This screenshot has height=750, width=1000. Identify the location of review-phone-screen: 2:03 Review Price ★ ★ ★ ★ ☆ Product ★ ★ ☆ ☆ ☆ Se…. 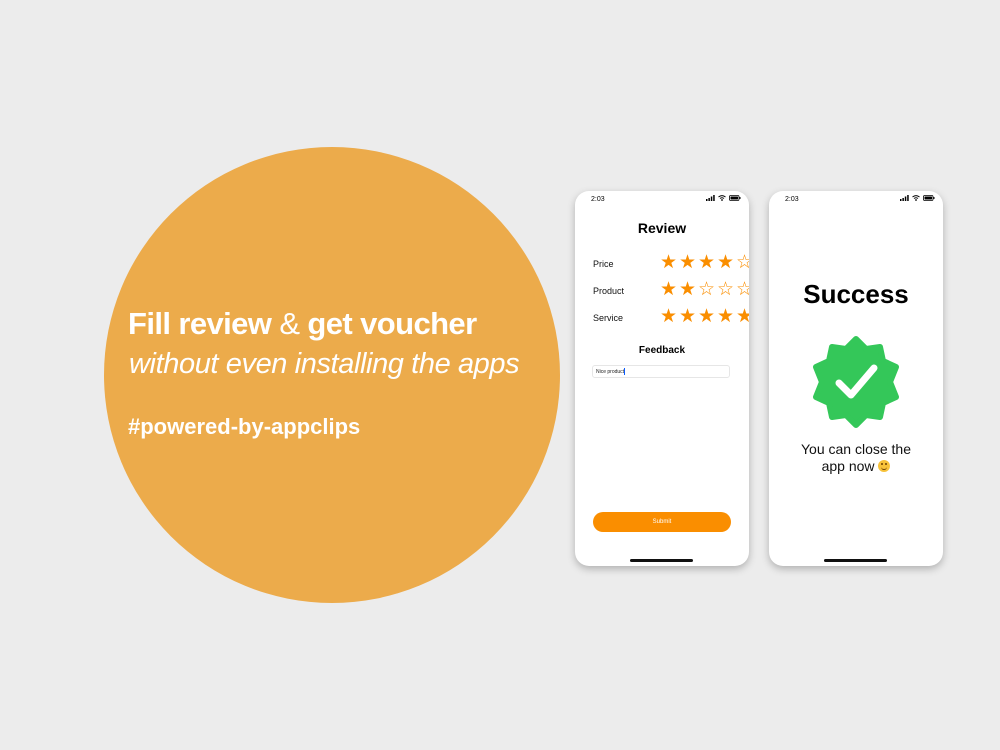
(662, 378).